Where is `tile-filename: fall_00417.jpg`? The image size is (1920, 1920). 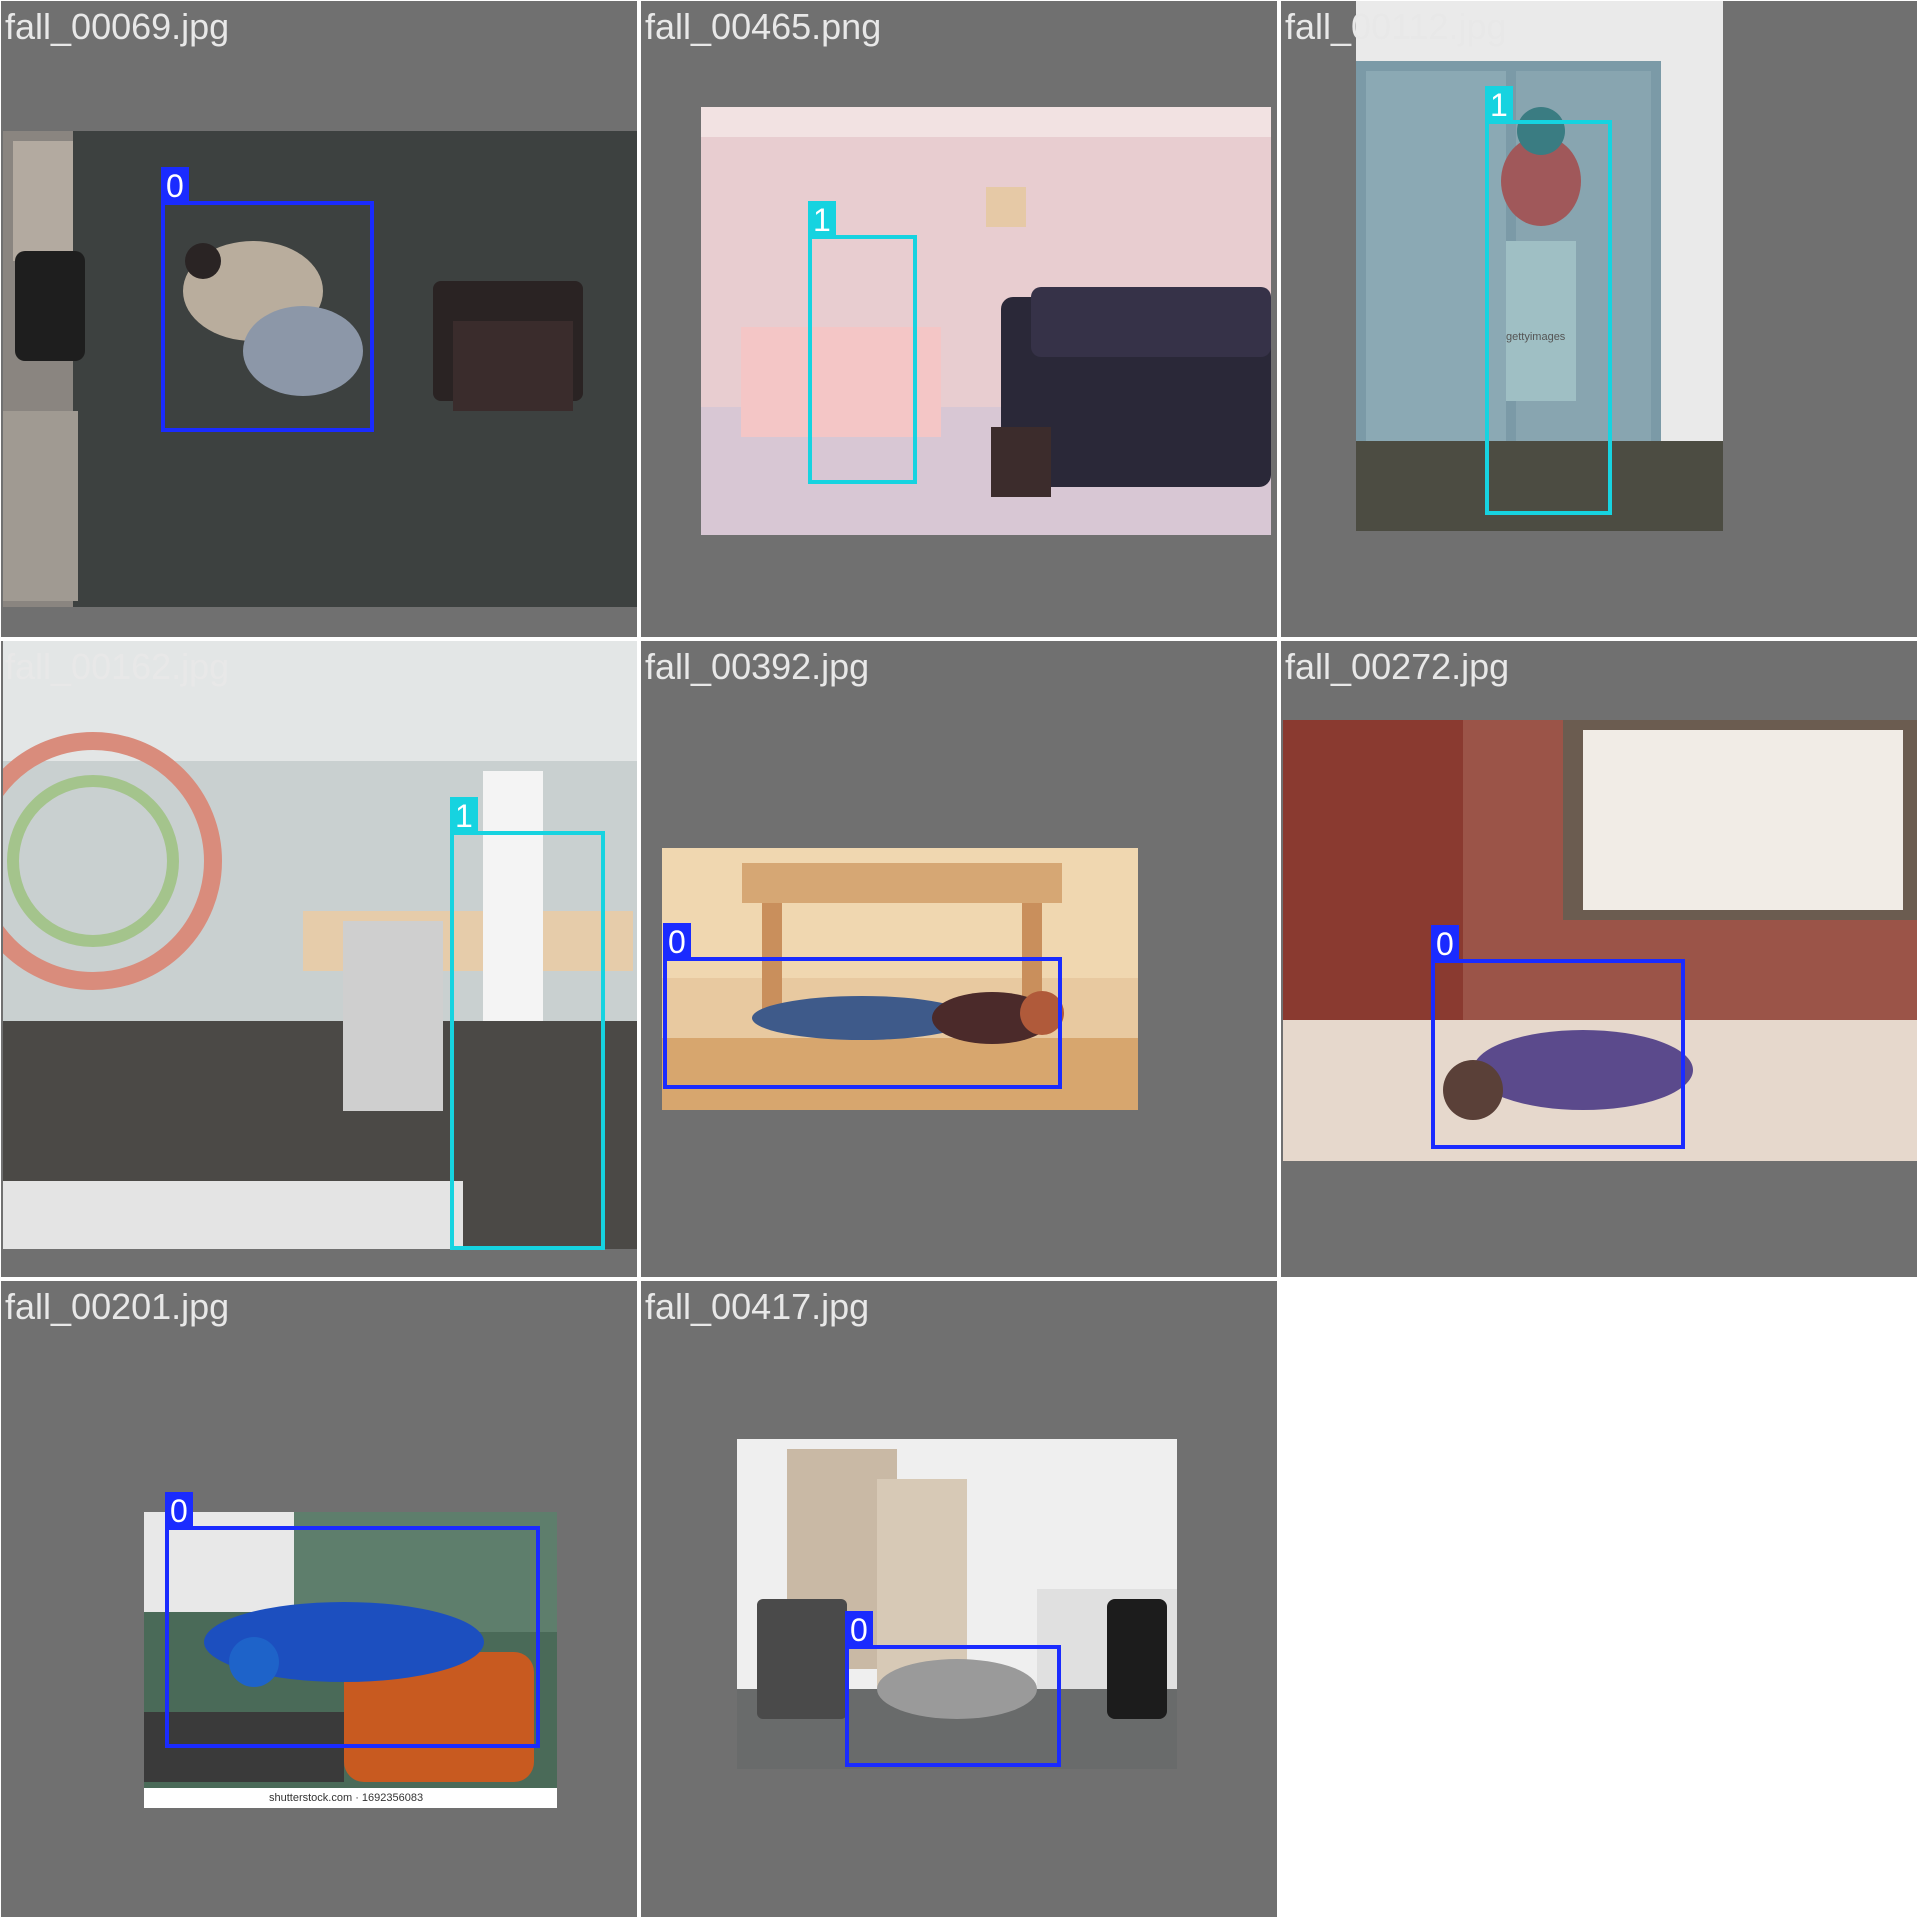 tile-filename: fall_00417.jpg is located at coordinates (757, 1306).